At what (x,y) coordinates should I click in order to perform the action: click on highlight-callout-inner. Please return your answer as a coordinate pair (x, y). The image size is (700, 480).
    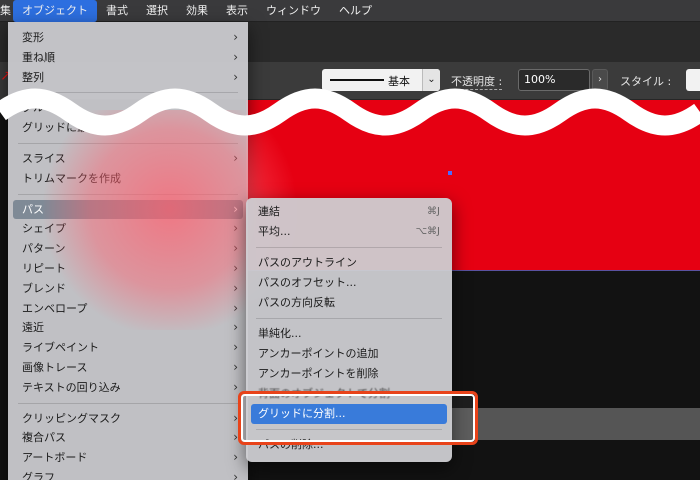
    Looking at the image, I should click on (358, 418).